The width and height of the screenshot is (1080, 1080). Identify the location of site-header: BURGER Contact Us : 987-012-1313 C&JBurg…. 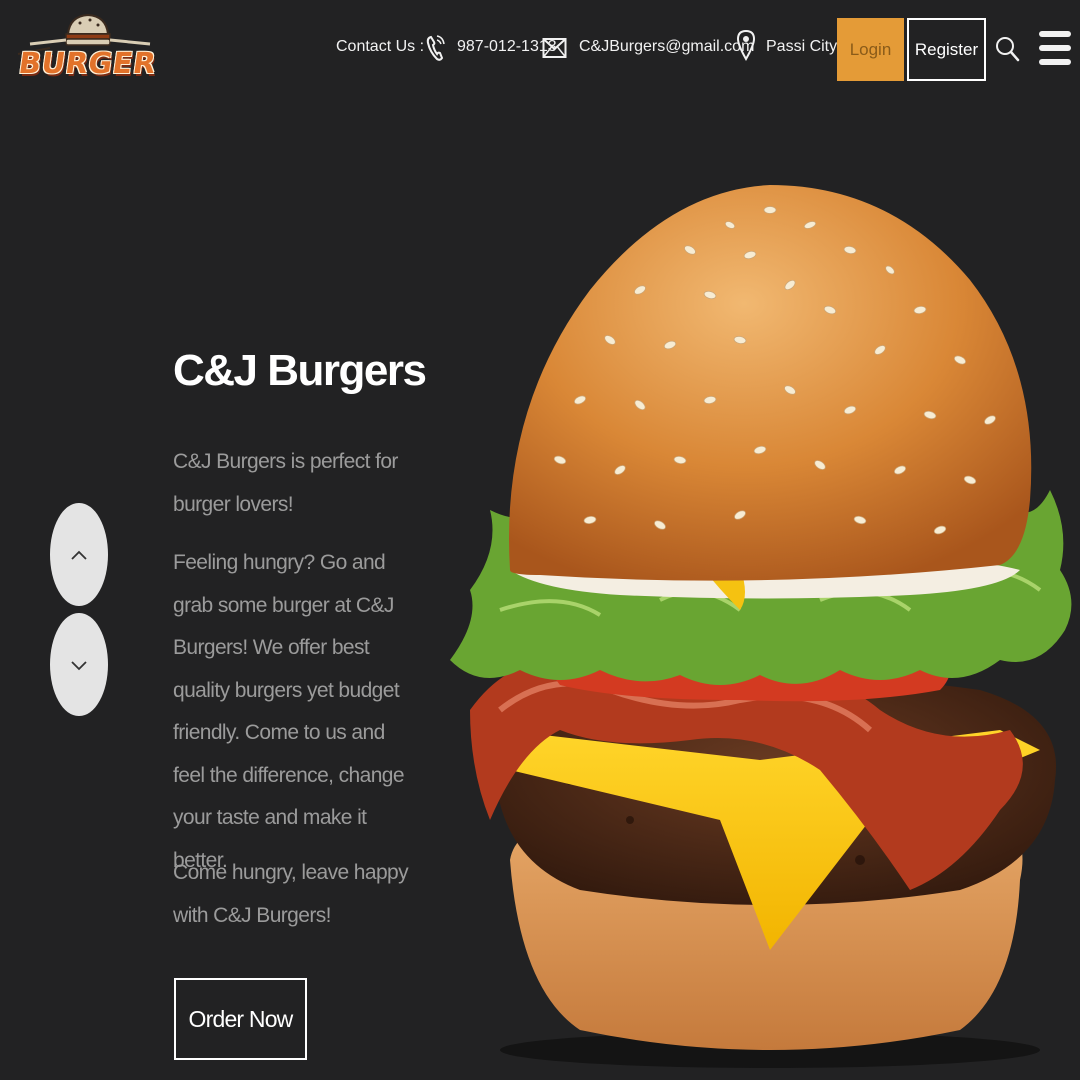
(540, 47).